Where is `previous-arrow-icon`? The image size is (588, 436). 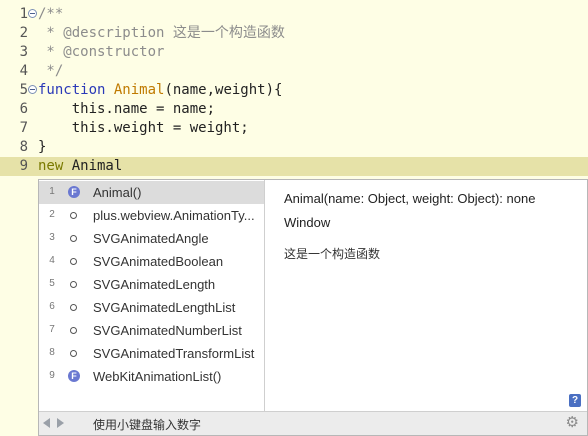 previous-arrow-icon is located at coordinates (46, 423).